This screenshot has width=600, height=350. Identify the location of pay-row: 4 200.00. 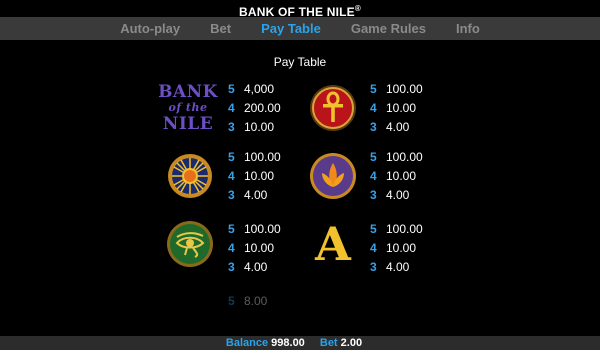
(254, 108).